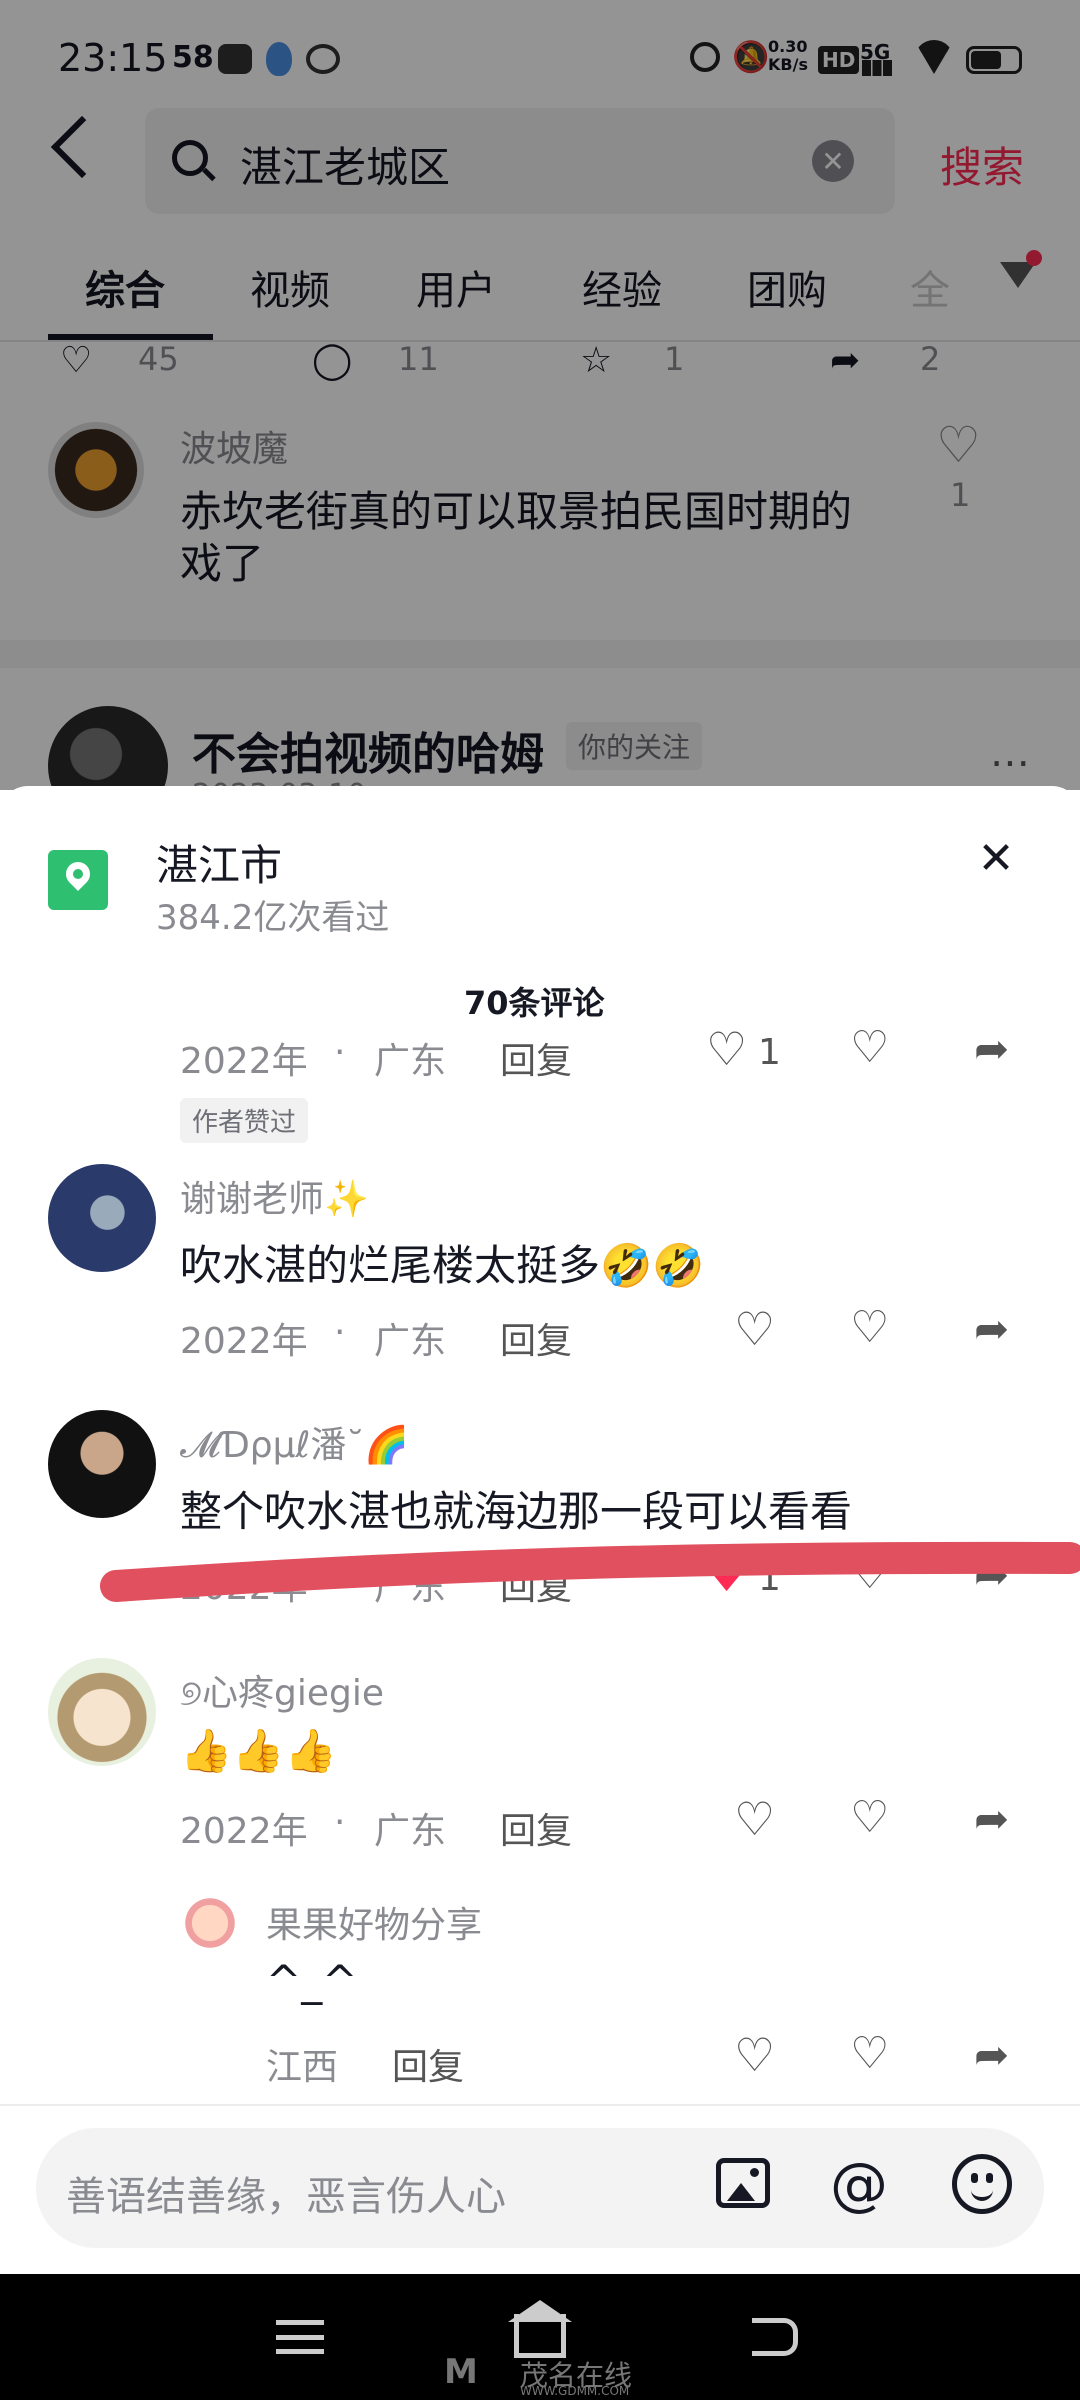  What do you see at coordinates (442, 1265) in the screenshot?
I see `comment-text: 吹水湛的烂尾楼太挺多🤣🤣` at bounding box center [442, 1265].